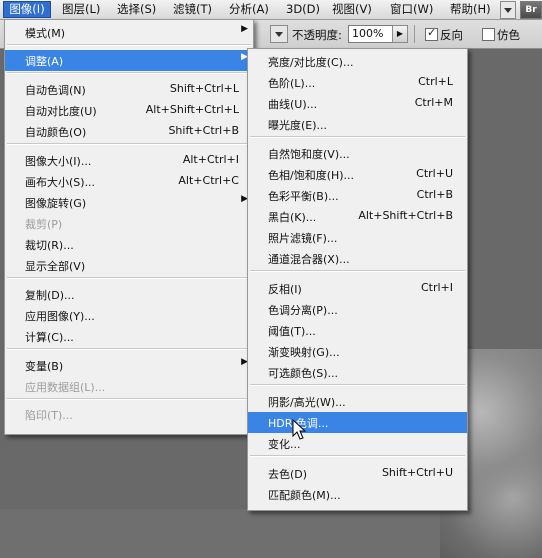 The width and height of the screenshot is (542, 558). Describe the element at coordinates (303, 9) in the screenshot. I see `menu-3d: 3D(D)` at that location.